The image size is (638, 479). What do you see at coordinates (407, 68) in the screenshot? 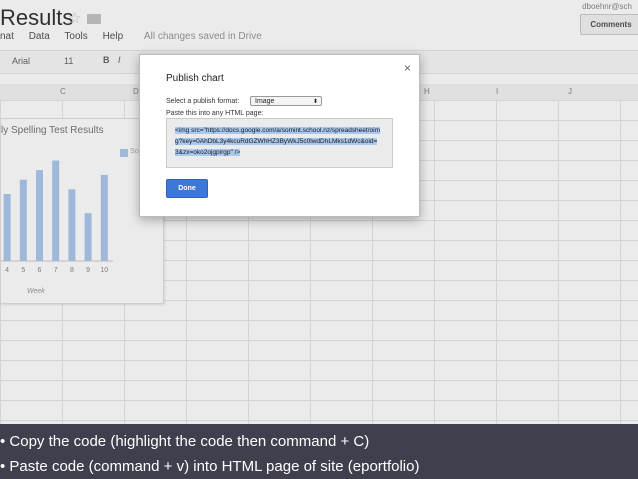
I see `close-icon: ×` at bounding box center [407, 68].